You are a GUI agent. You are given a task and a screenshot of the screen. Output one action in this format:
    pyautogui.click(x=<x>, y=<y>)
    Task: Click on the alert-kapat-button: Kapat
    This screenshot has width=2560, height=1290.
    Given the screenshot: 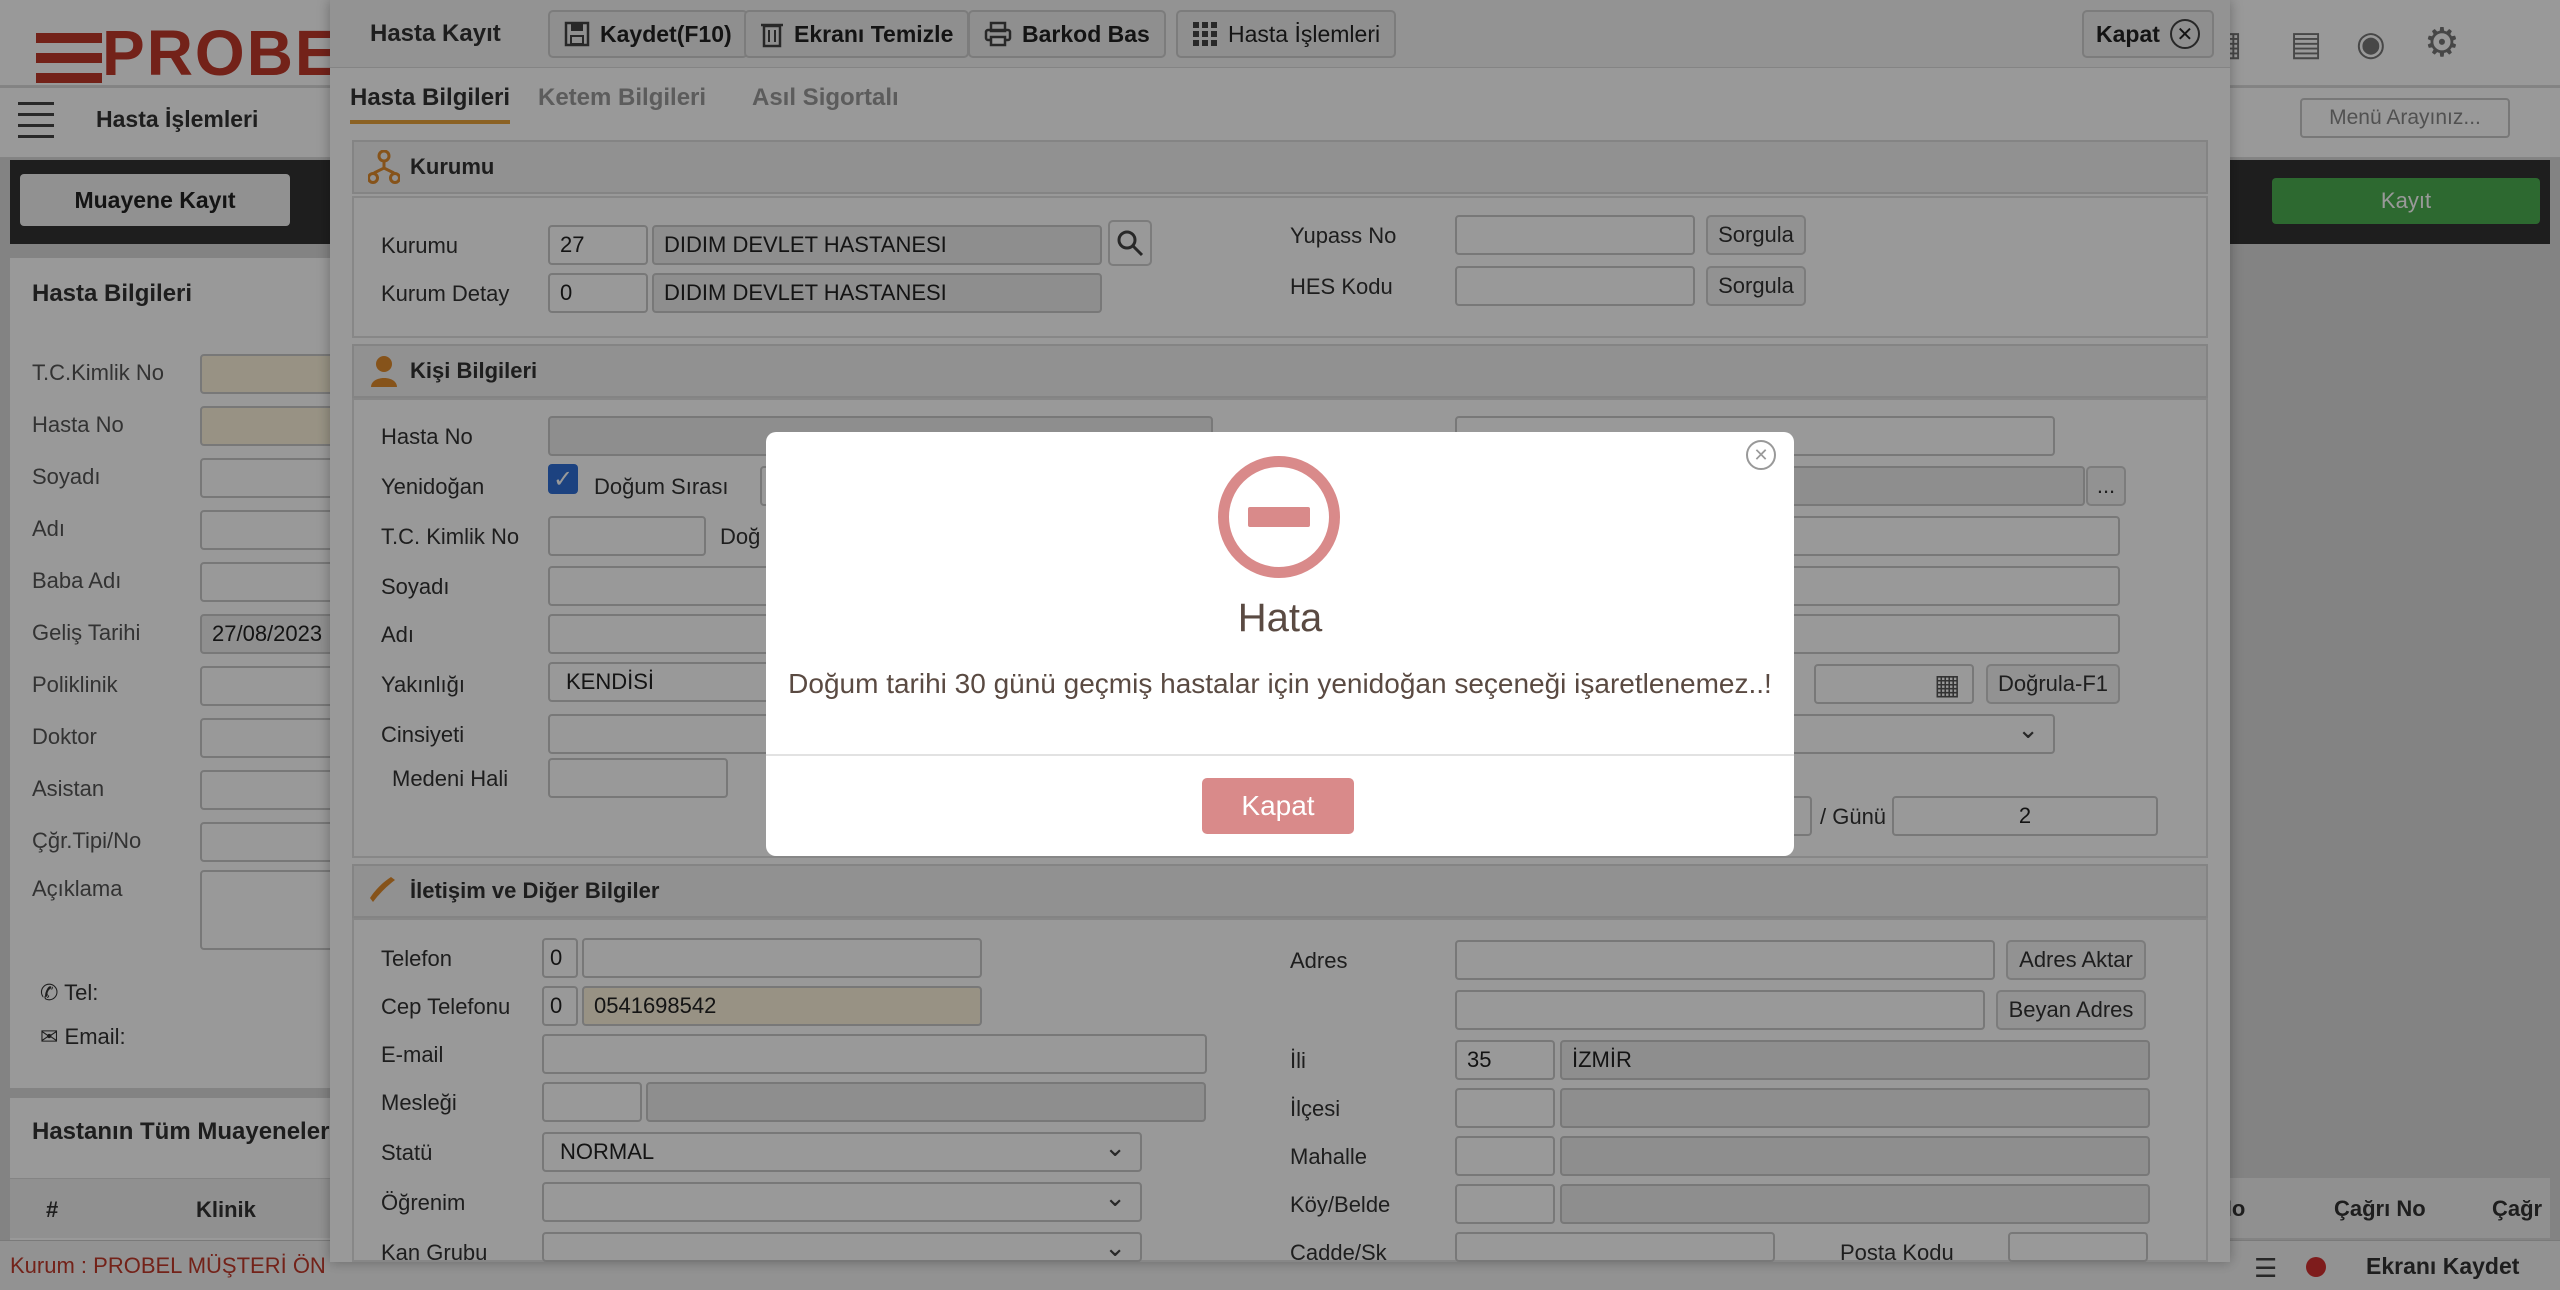 What is the action you would take?
    pyautogui.click(x=1278, y=806)
    